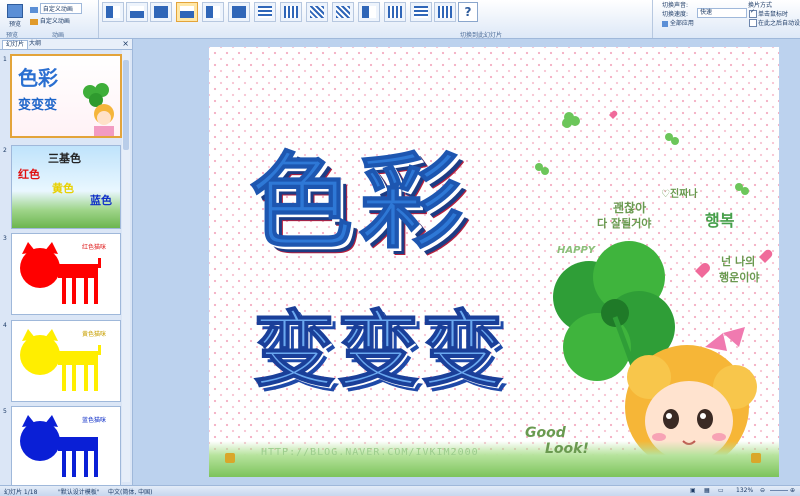 This screenshot has height=496, width=800. Describe the element at coordinates (675, 5) in the screenshot. I see `transition-sound-label: 切换声音:` at that location.